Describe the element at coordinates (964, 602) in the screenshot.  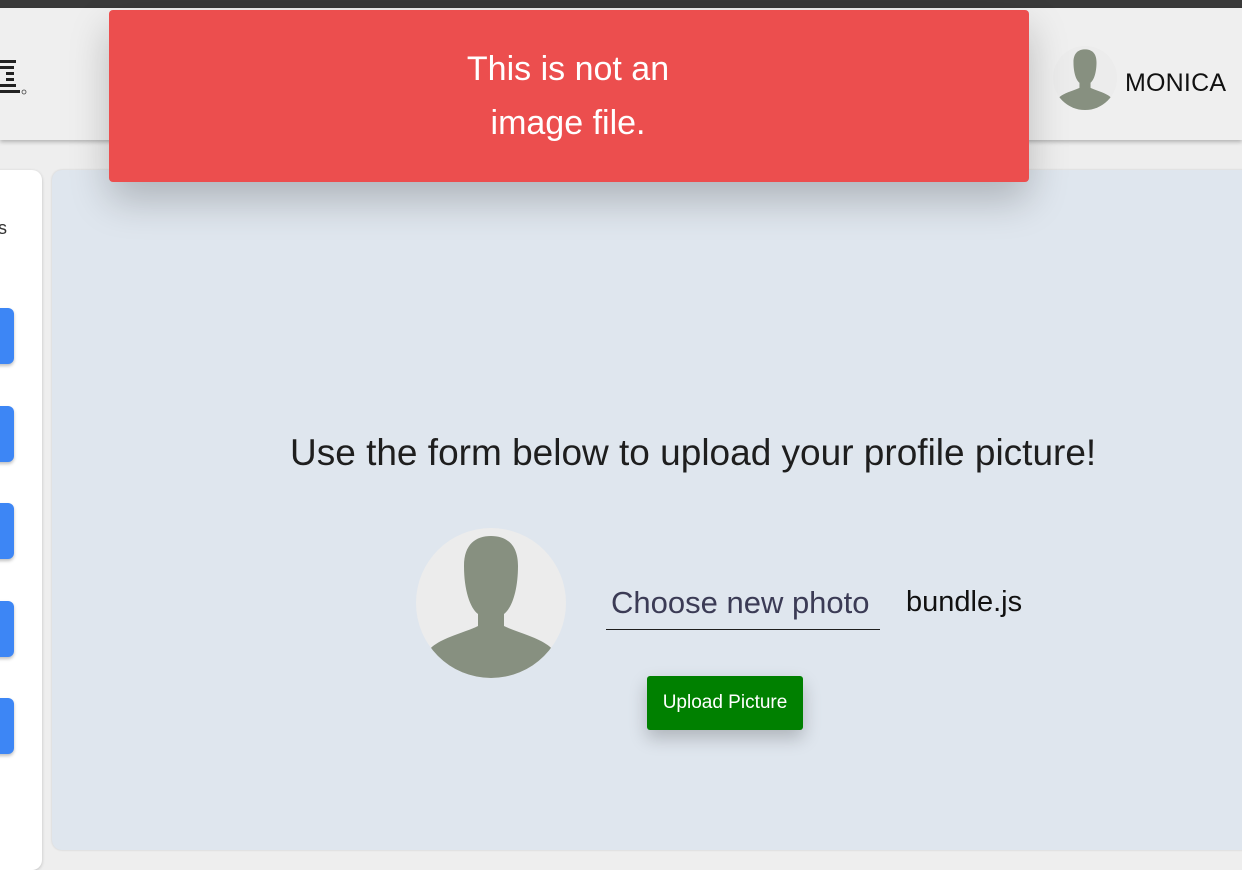
I see `selected-file-name: bundle.js` at that location.